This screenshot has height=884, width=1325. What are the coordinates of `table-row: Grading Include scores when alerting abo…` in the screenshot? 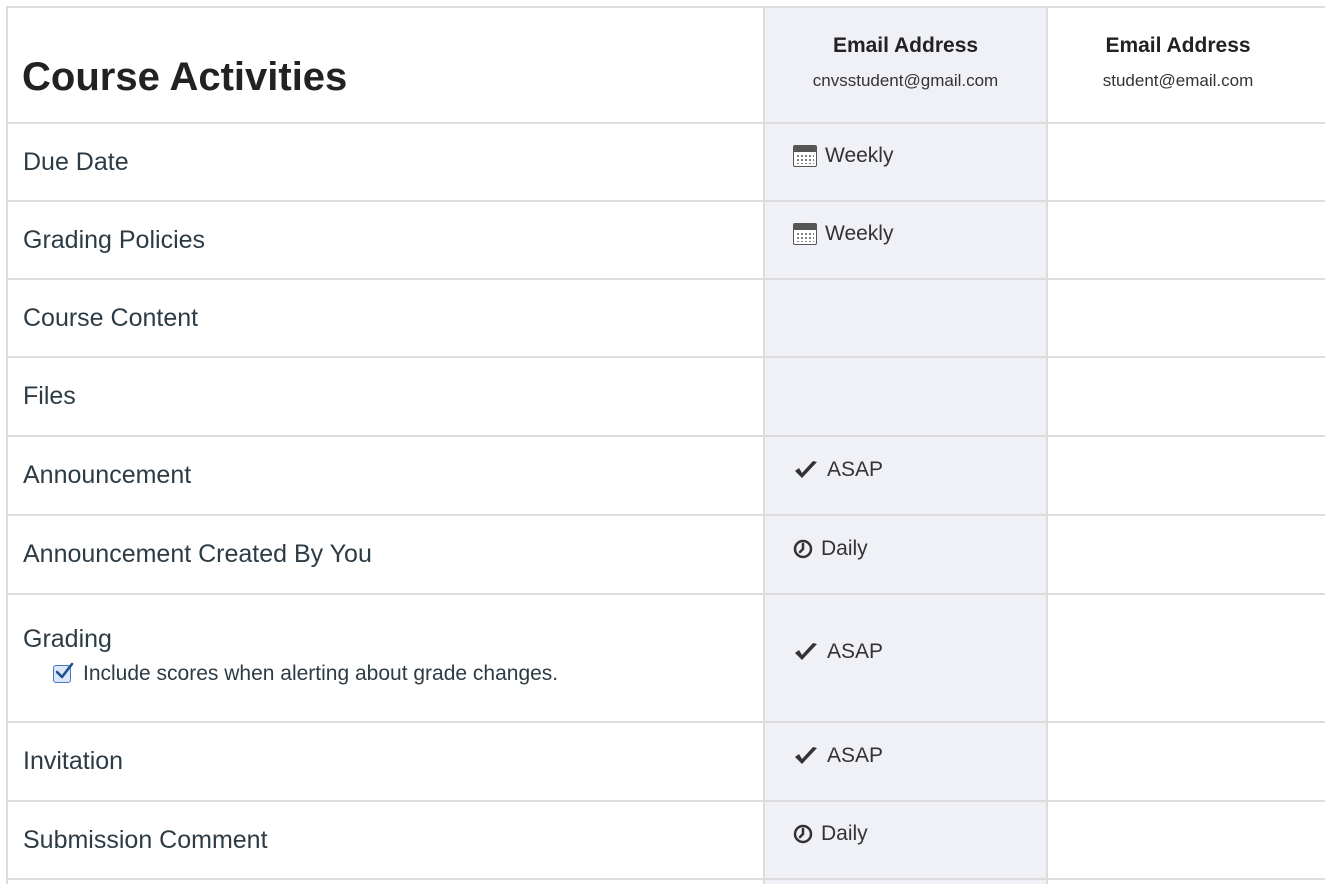 It's located at (666, 659).